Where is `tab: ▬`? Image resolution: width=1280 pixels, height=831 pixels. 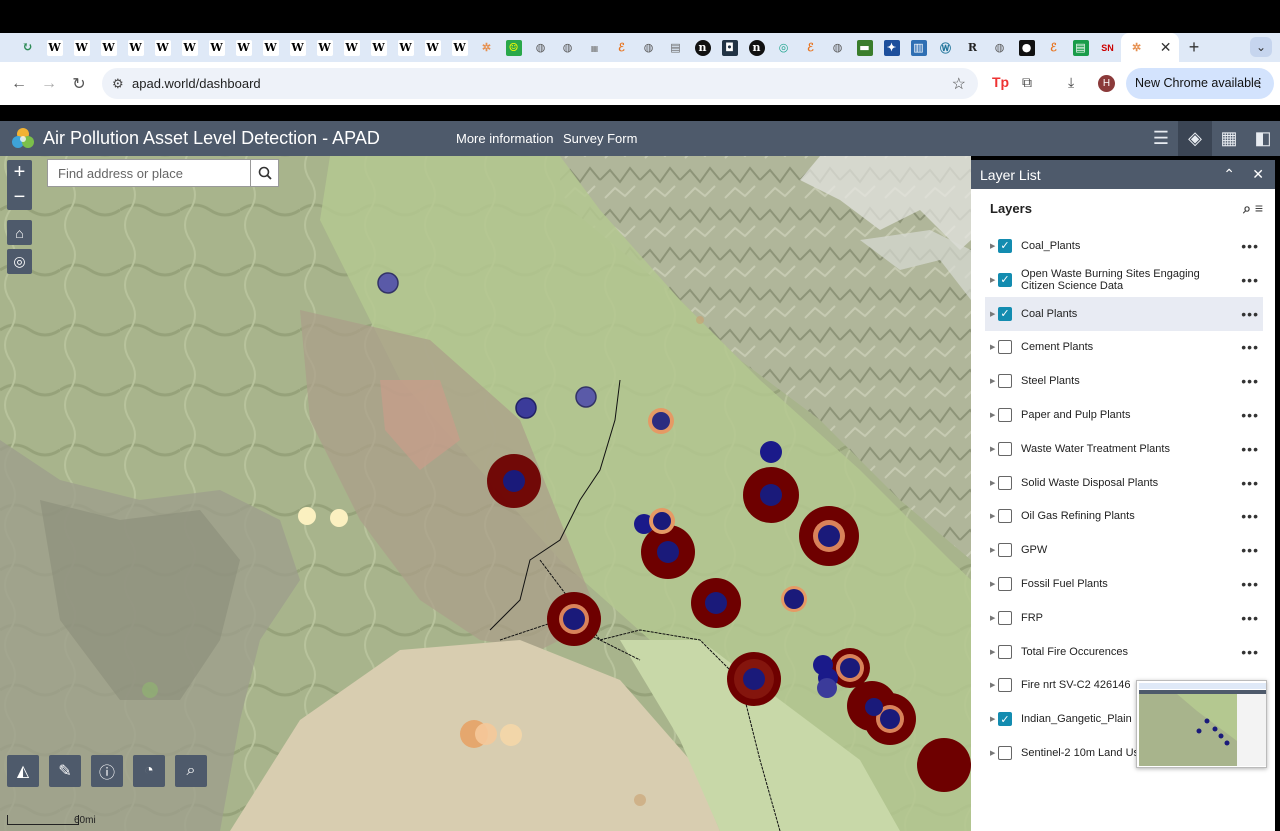 tab: ▬ is located at coordinates (864, 47).